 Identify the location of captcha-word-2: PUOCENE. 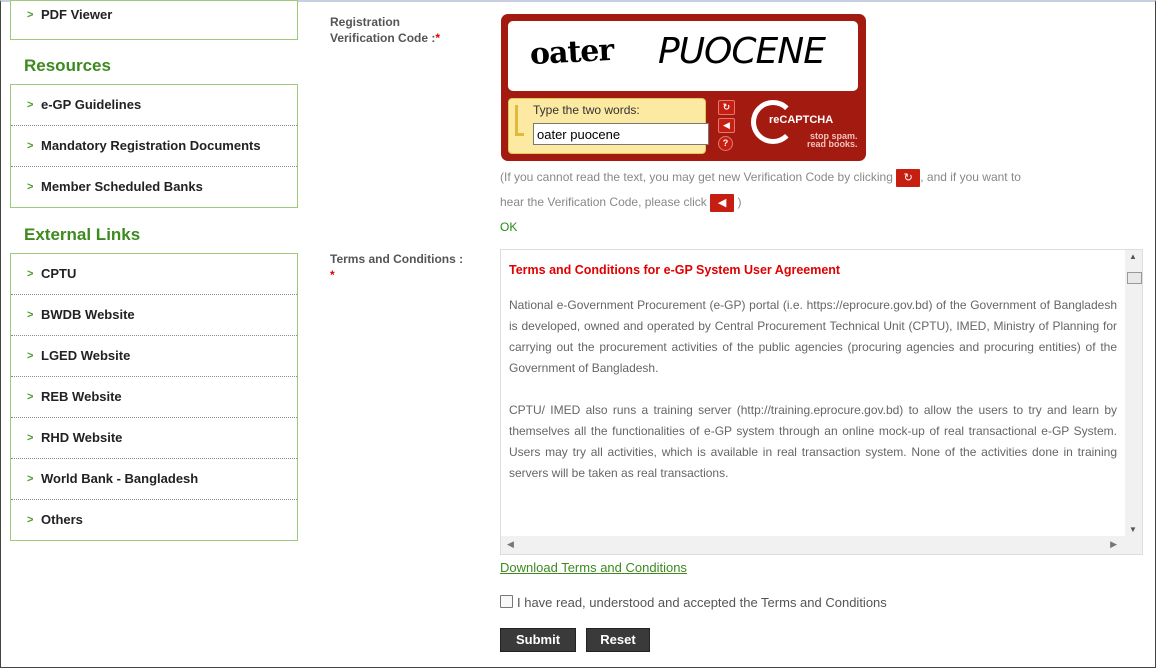
(742, 51).